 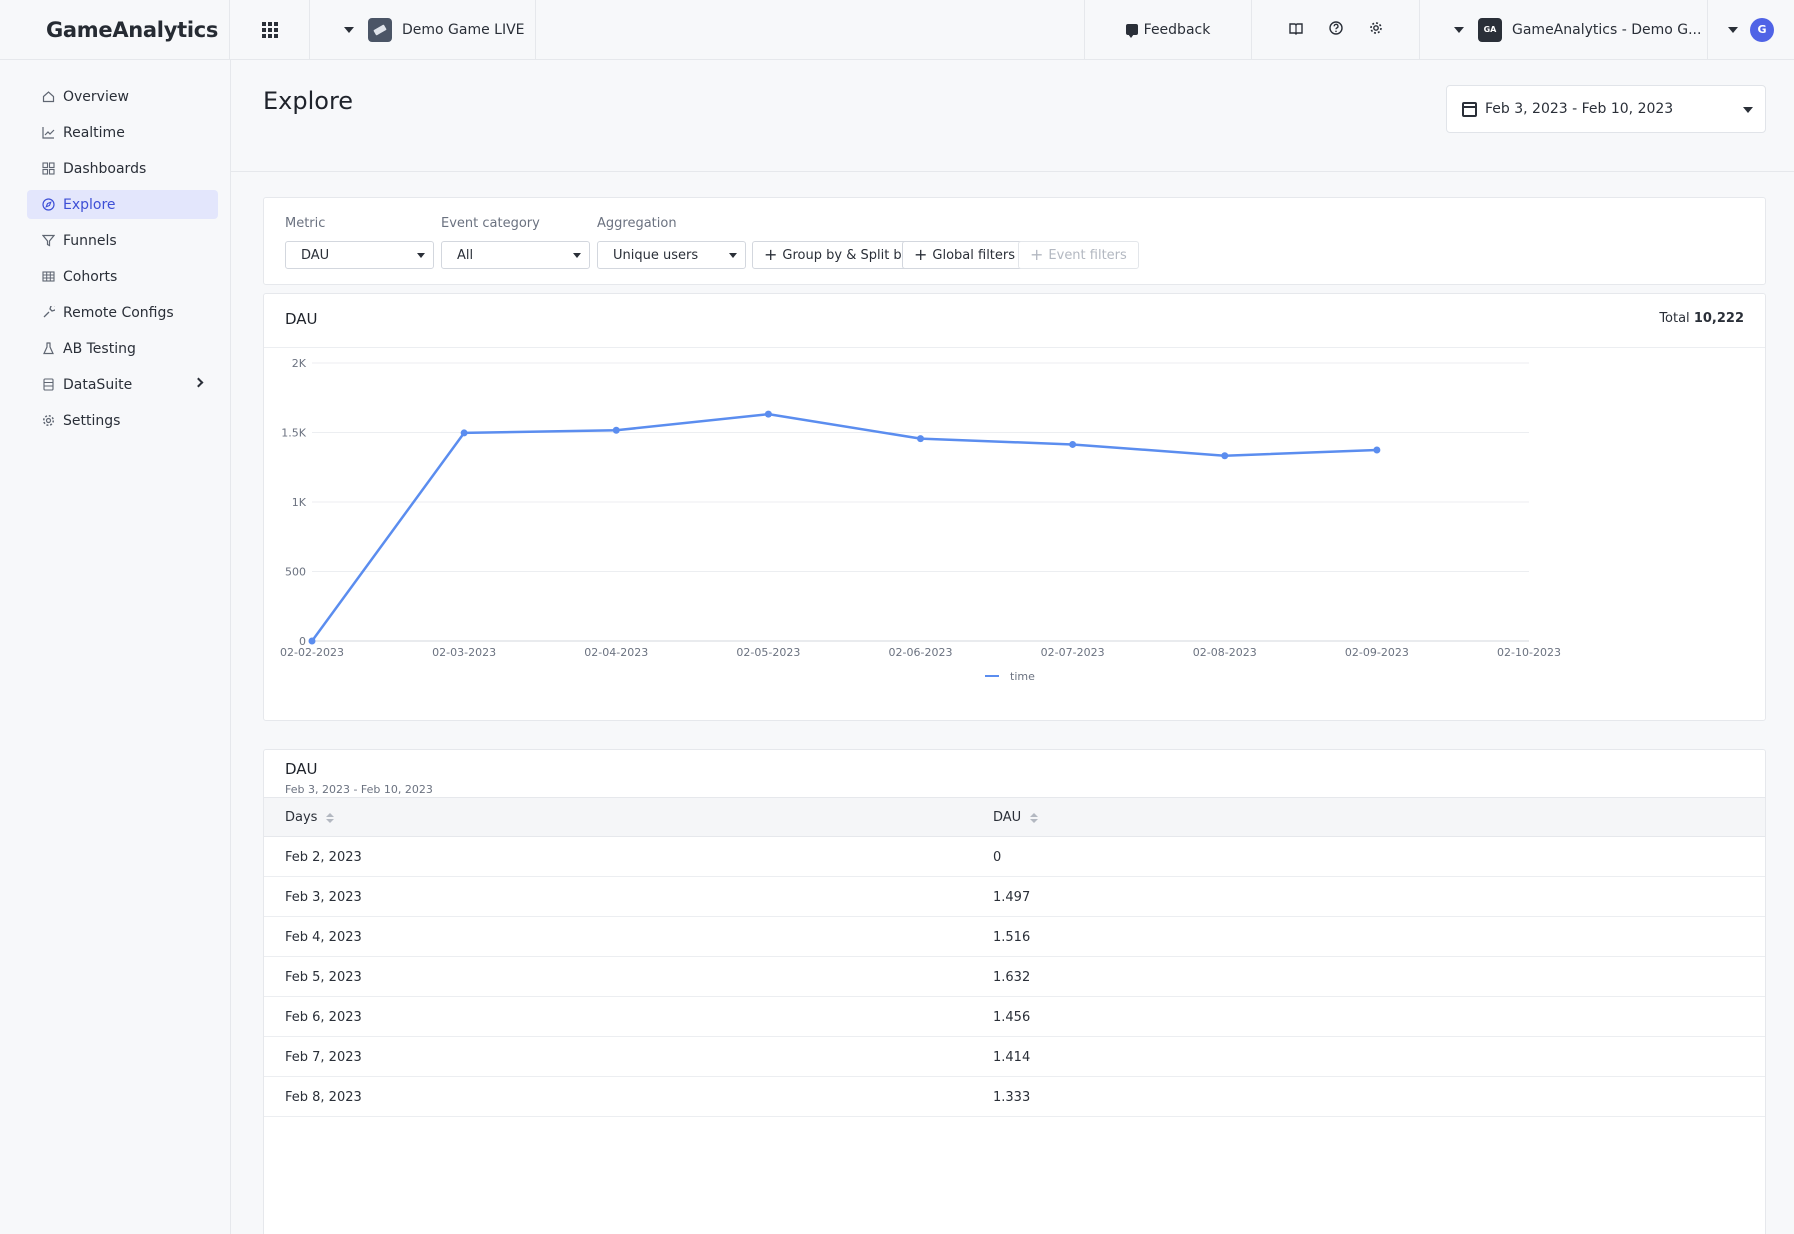 What do you see at coordinates (299, 502) in the screenshot?
I see `y-tick-label: 1K` at bounding box center [299, 502].